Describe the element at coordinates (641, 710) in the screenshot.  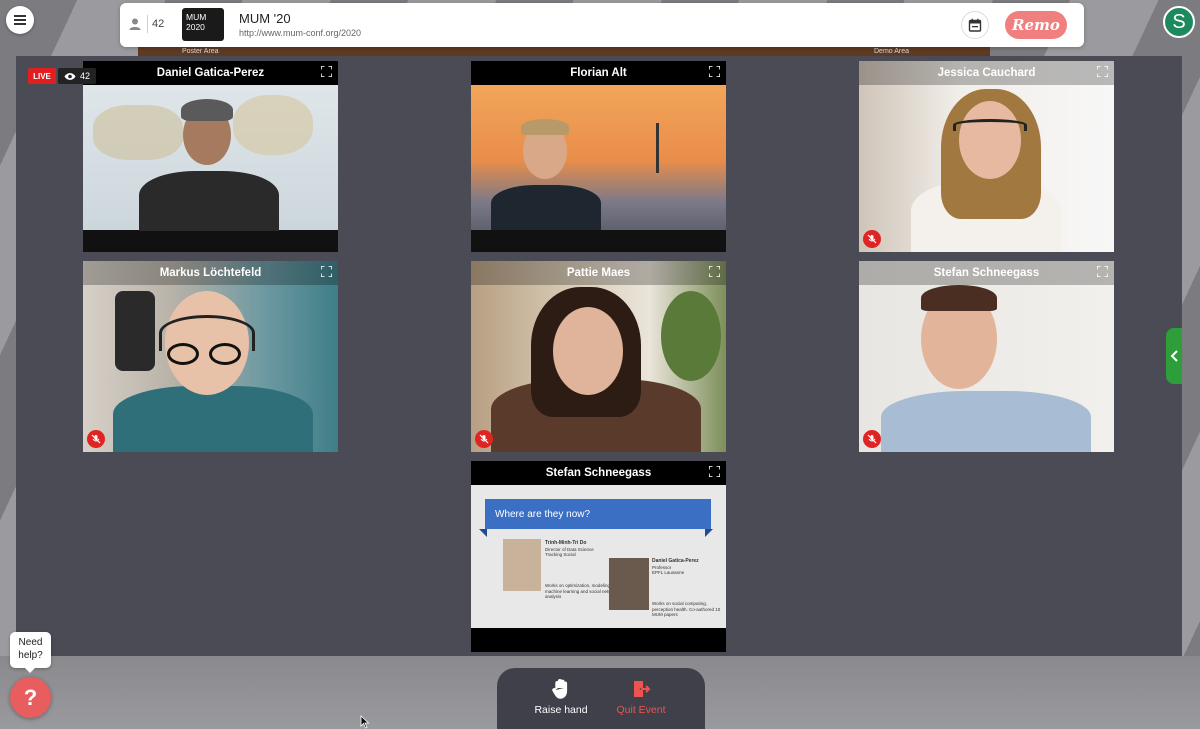
I see `quit-event-label: Quit Event` at that location.